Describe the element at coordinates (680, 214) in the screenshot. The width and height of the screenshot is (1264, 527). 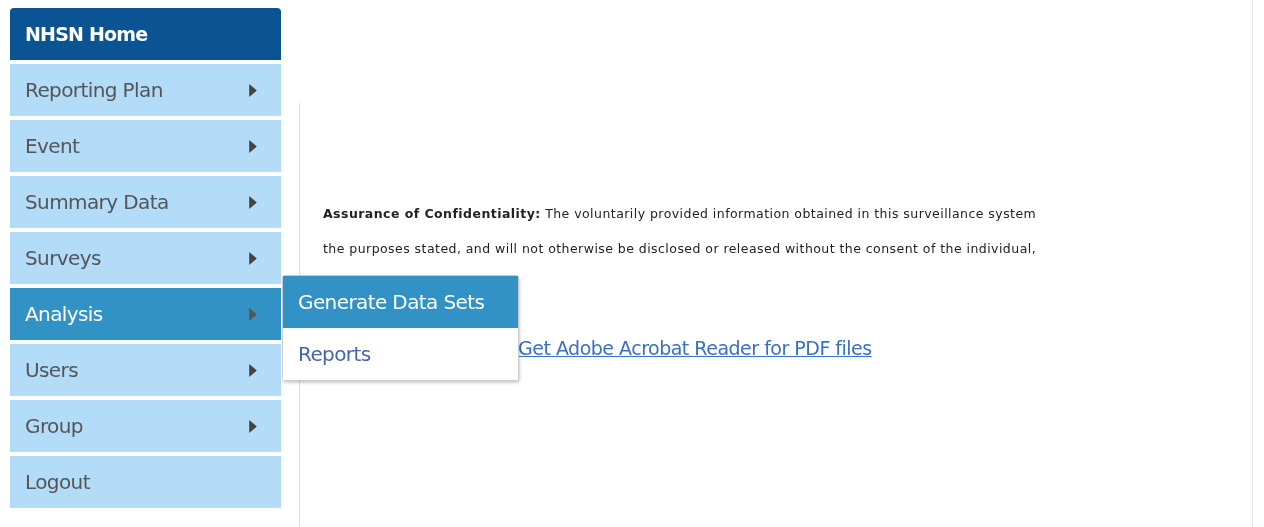
I see `notice-text: Assurance of Confidentiality: The voluntarily provided information obtained in this surveillance system` at that location.